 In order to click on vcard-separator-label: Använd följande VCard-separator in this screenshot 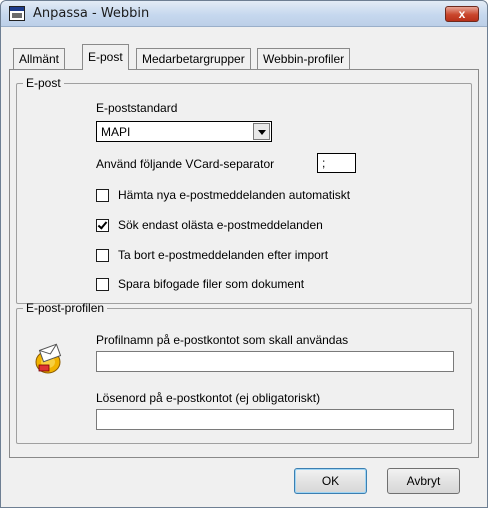, I will do `click(185, 164)`.